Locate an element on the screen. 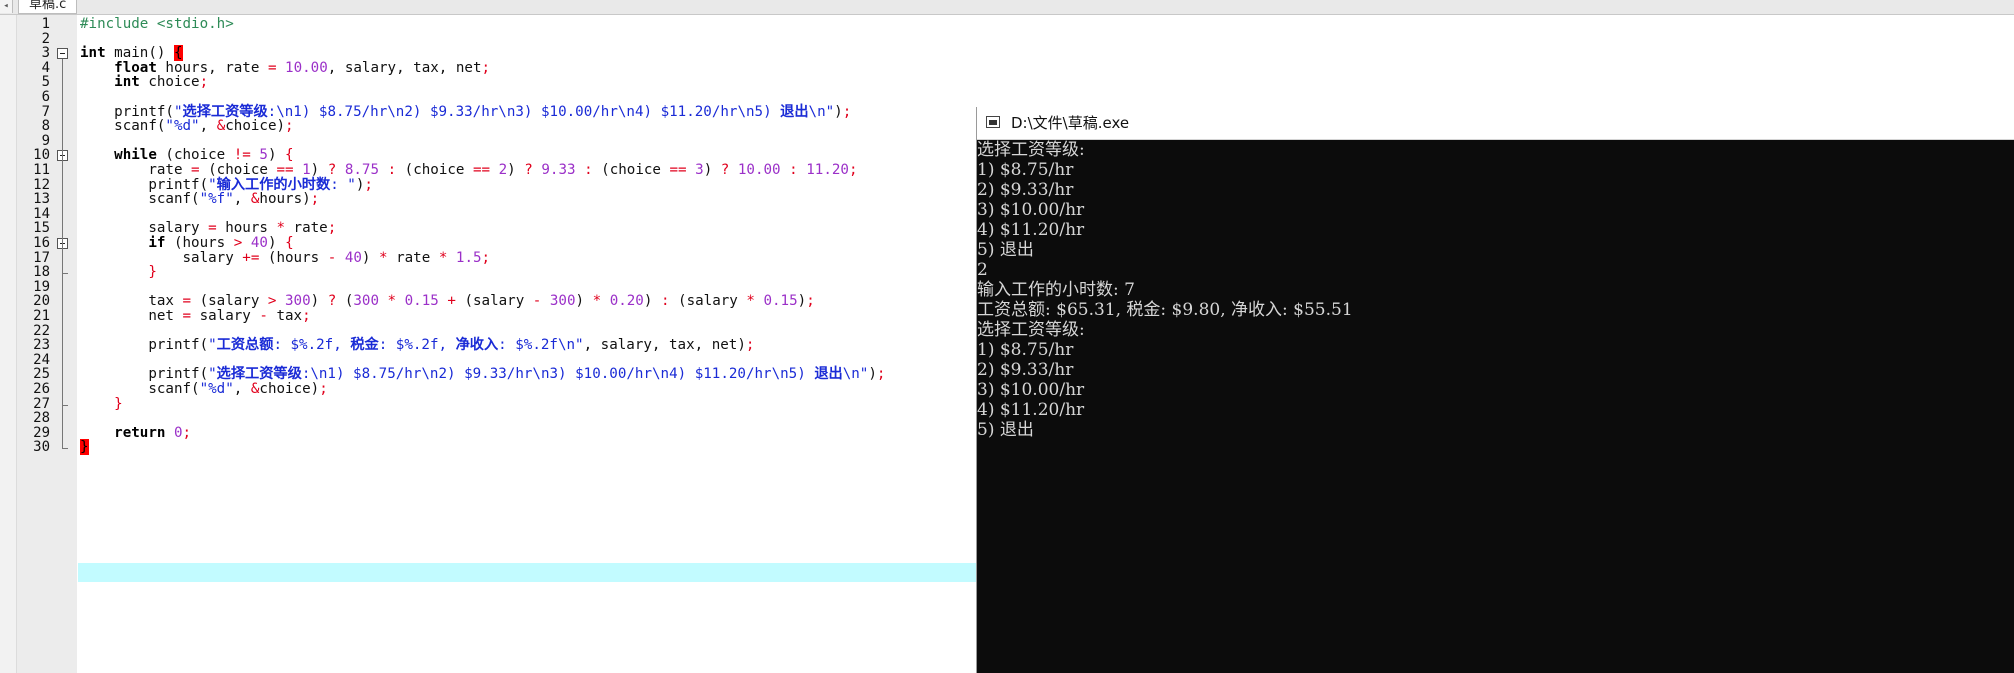 This screenshot has height=673, width=2014. fold-toggle-icon is located at coordinates (62, 54).